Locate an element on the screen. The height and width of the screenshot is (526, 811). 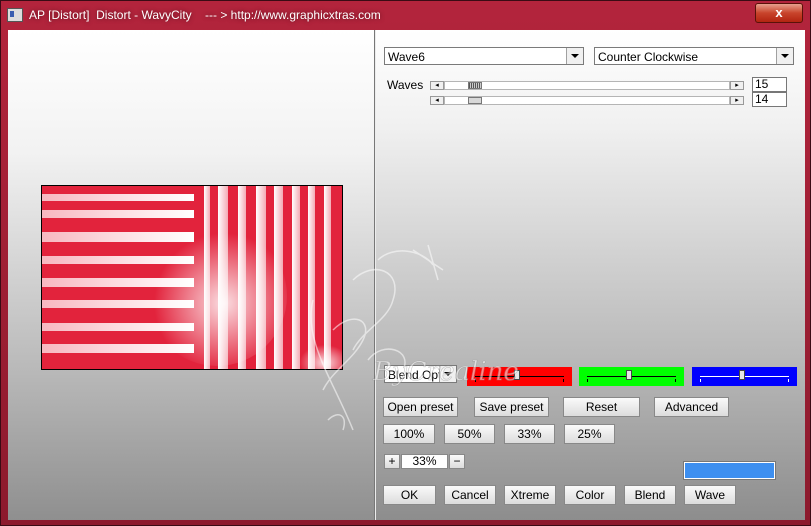
wave-button: Wave is located at coordinates (710, 495).